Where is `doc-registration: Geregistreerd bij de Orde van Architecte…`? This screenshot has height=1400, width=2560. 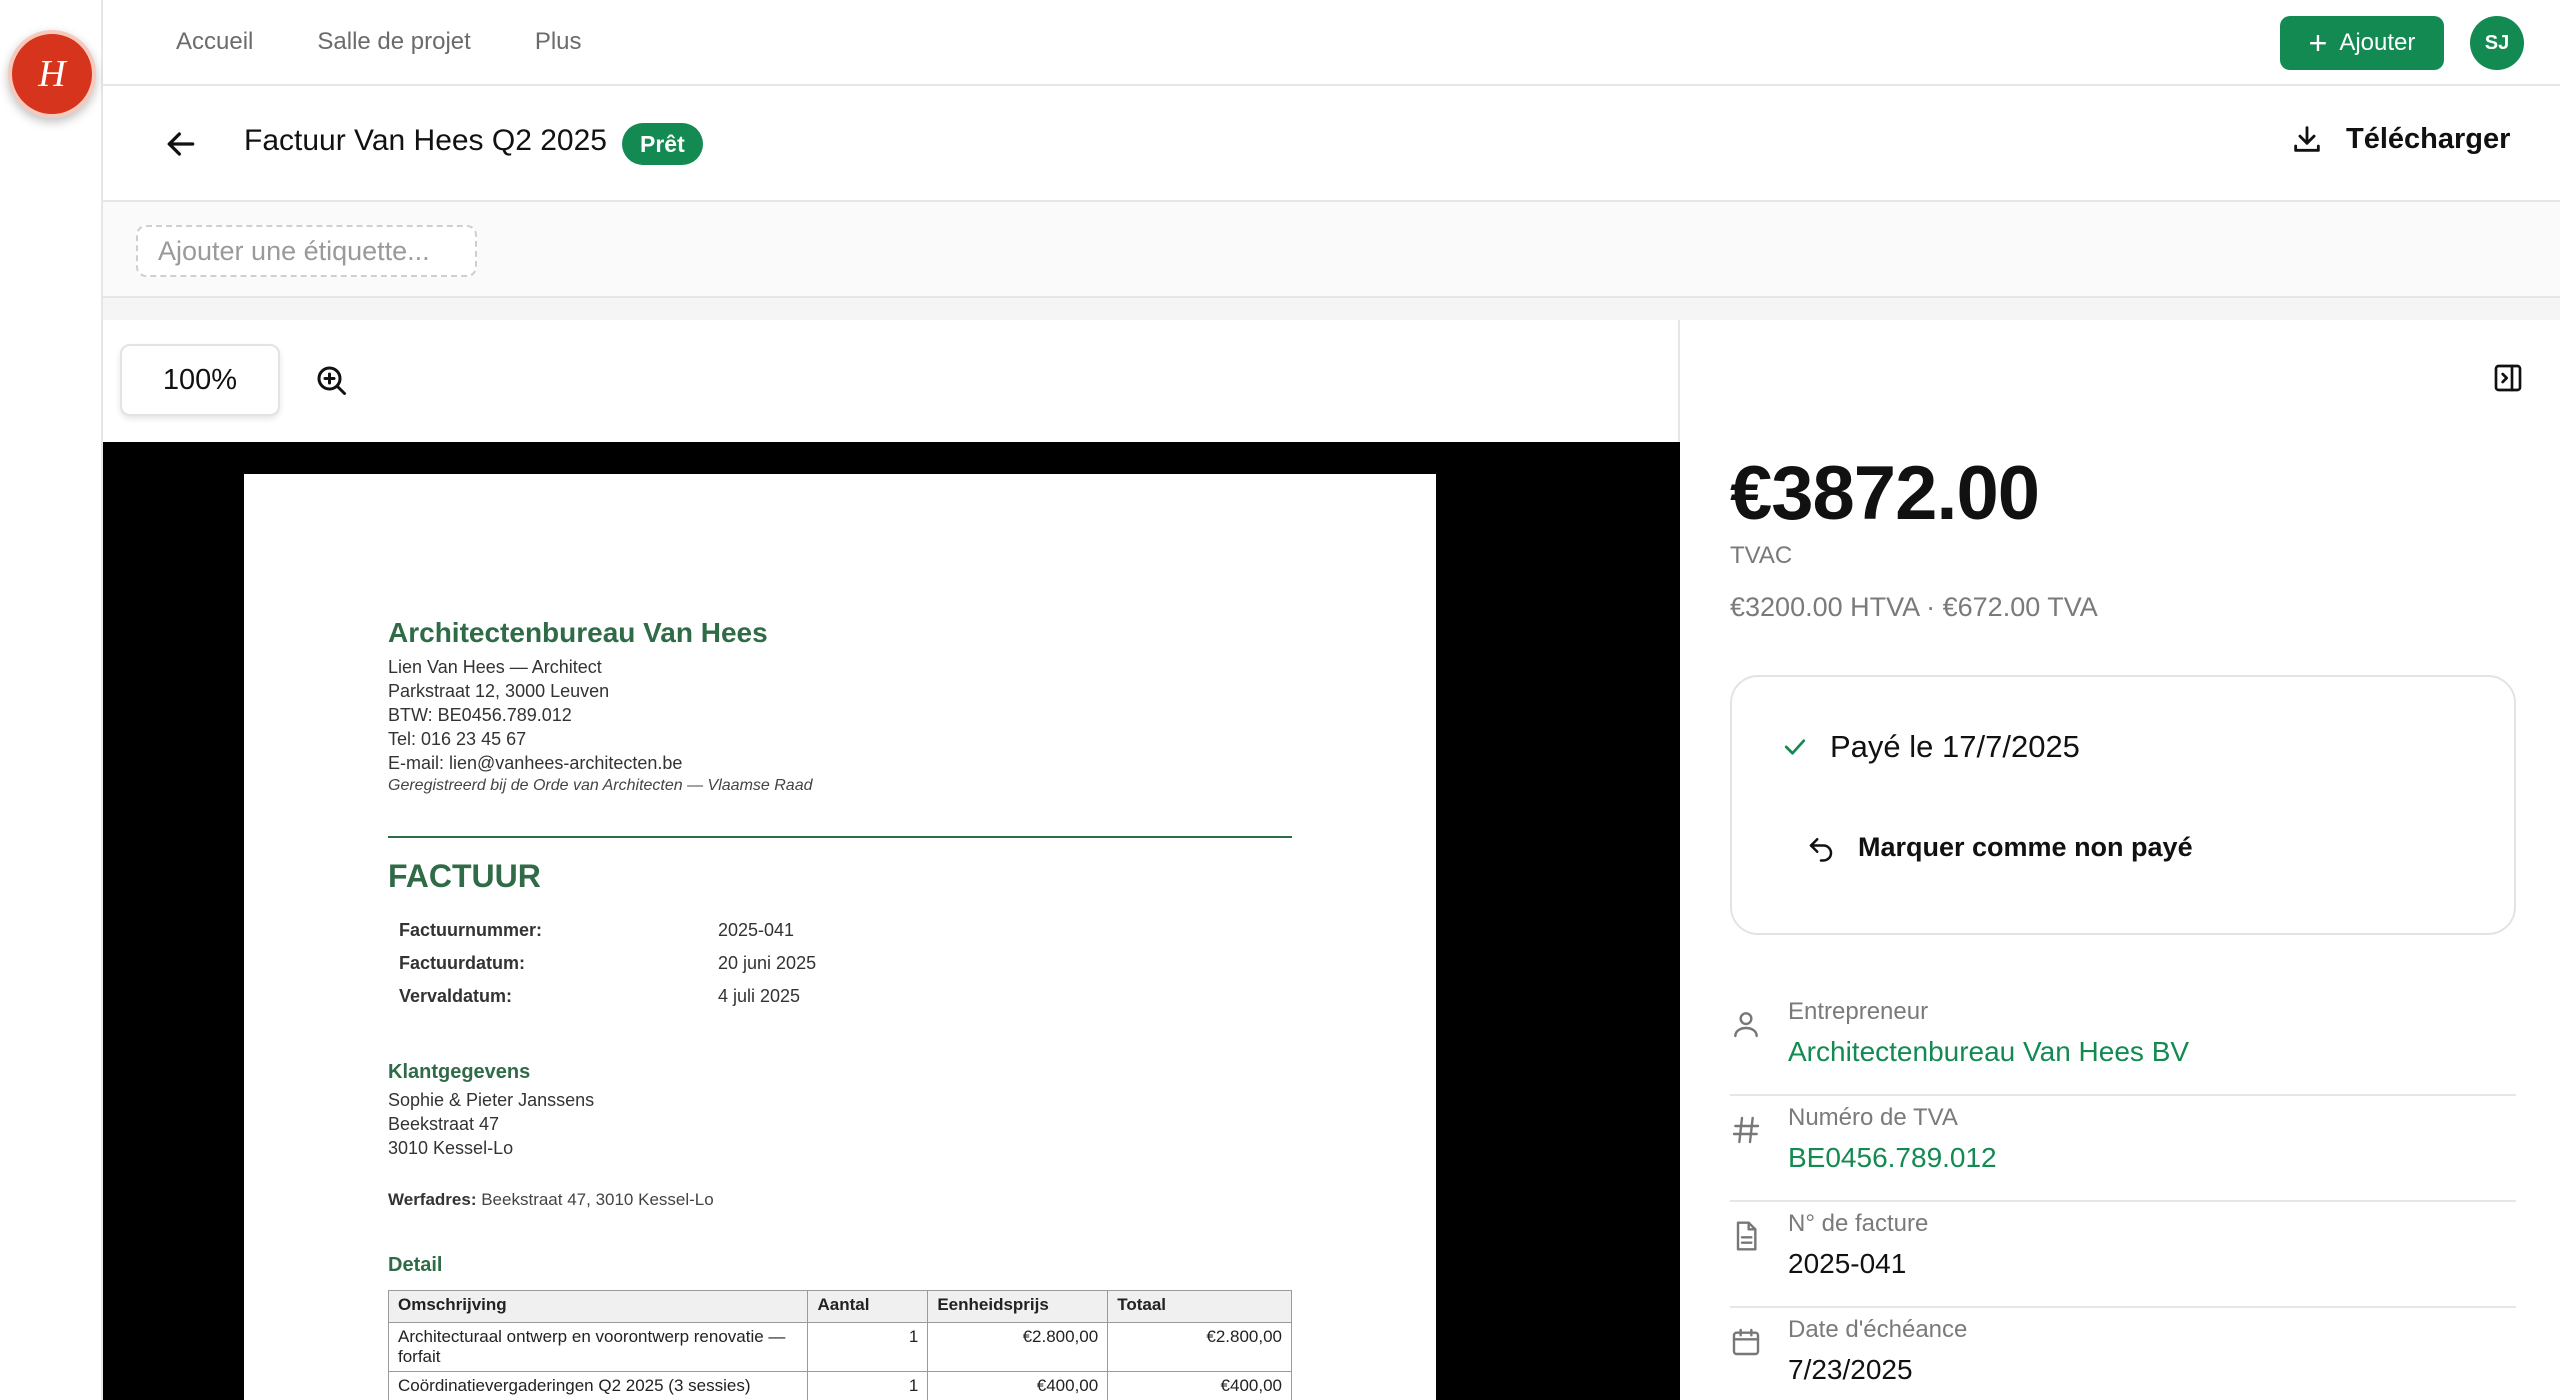 doc-registration: Geregistreerd bij de Orde van Architecte… is located at coordinates (600, 785).